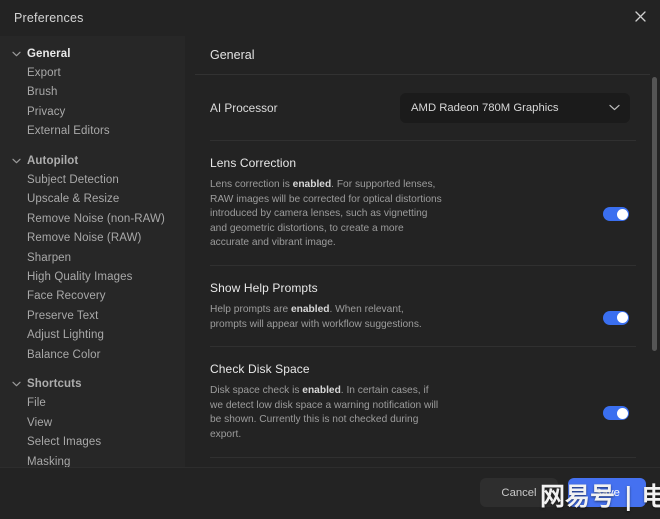  What do you see at coordinates (92, 92) in the screenshot?
I see `sidebar-item-brush: Brush` at bounding box center [92, 92].